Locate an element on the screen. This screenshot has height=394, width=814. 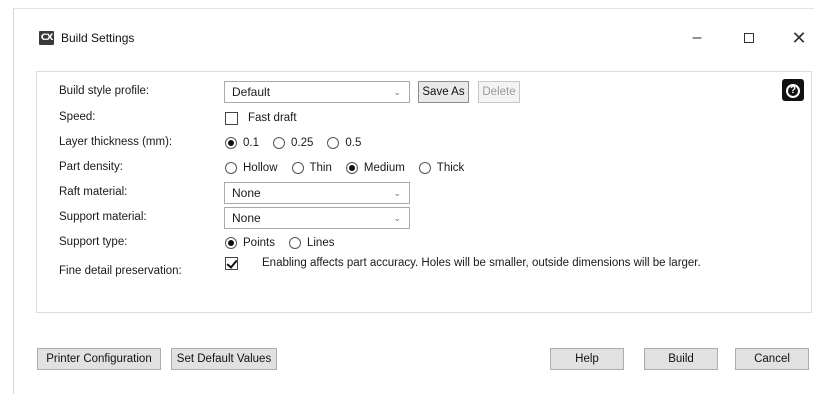
set-default-values-button: Set Default Values is located at coordinates (224, 359).